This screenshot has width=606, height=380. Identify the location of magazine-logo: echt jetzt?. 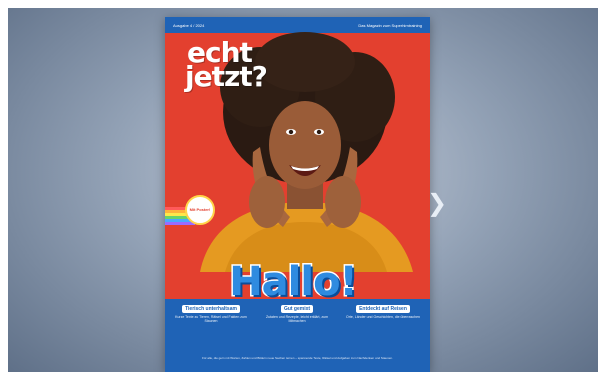
(241, 69).